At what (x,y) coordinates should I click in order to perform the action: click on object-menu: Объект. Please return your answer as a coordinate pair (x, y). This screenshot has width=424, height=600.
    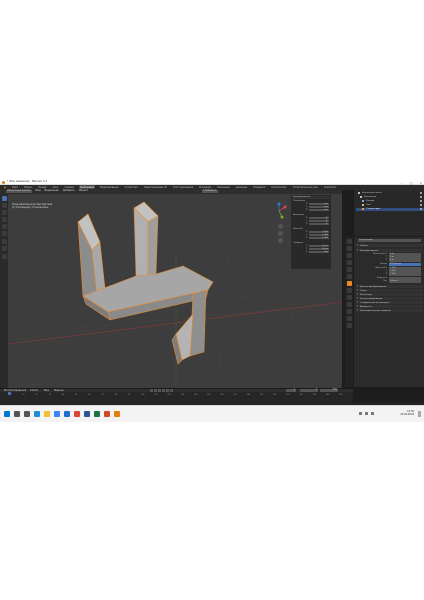
    Looking at the image, I should click on (83, 190).